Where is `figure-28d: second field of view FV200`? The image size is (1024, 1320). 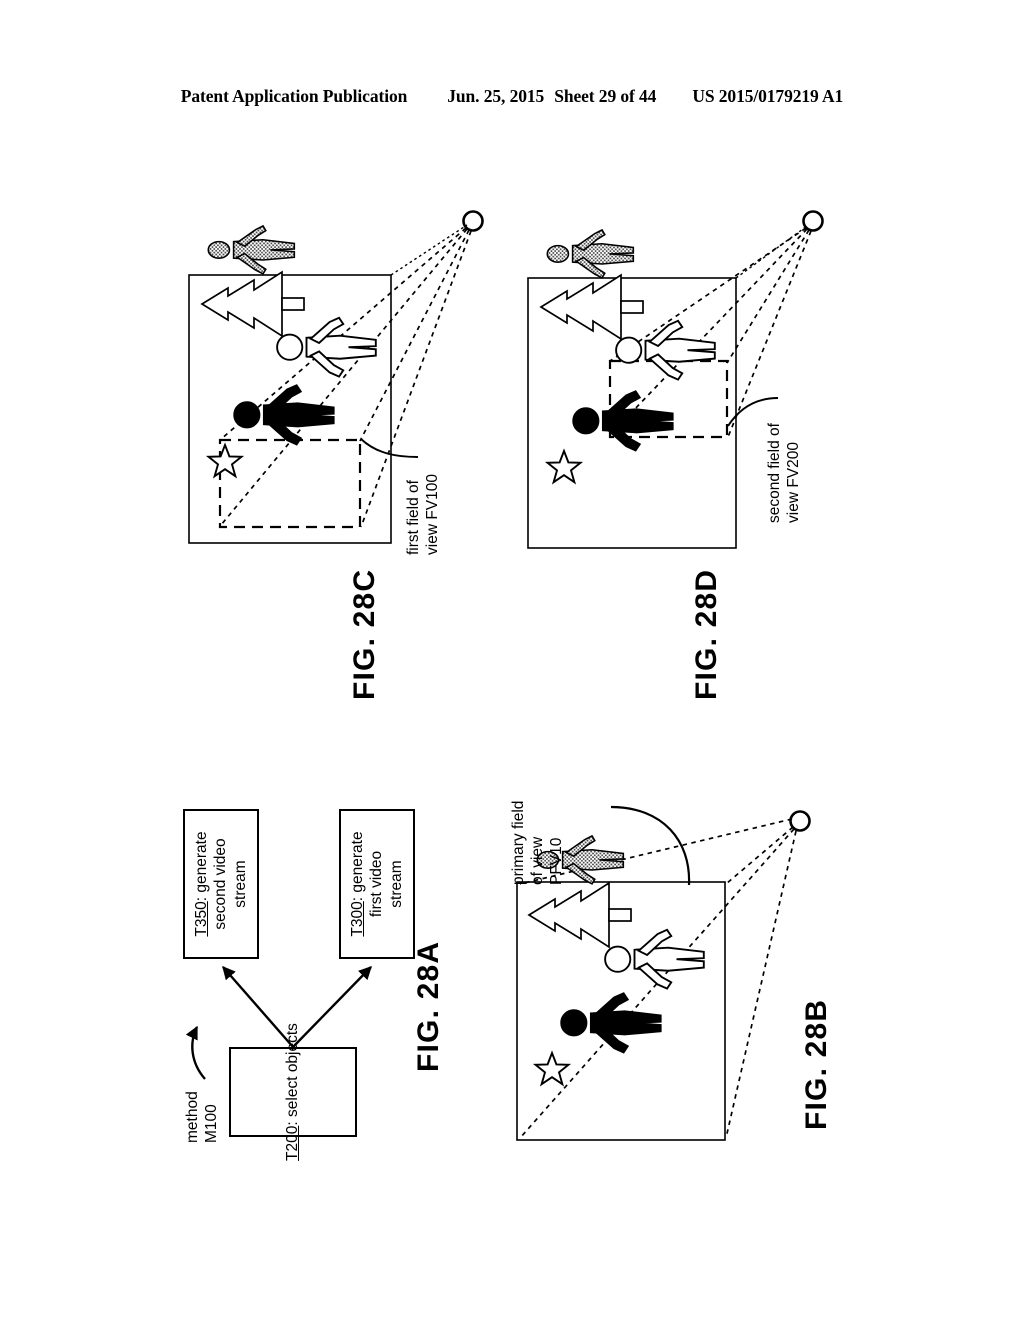
figure-28d: second field of view FV200 is located at coordinates (685, 380).